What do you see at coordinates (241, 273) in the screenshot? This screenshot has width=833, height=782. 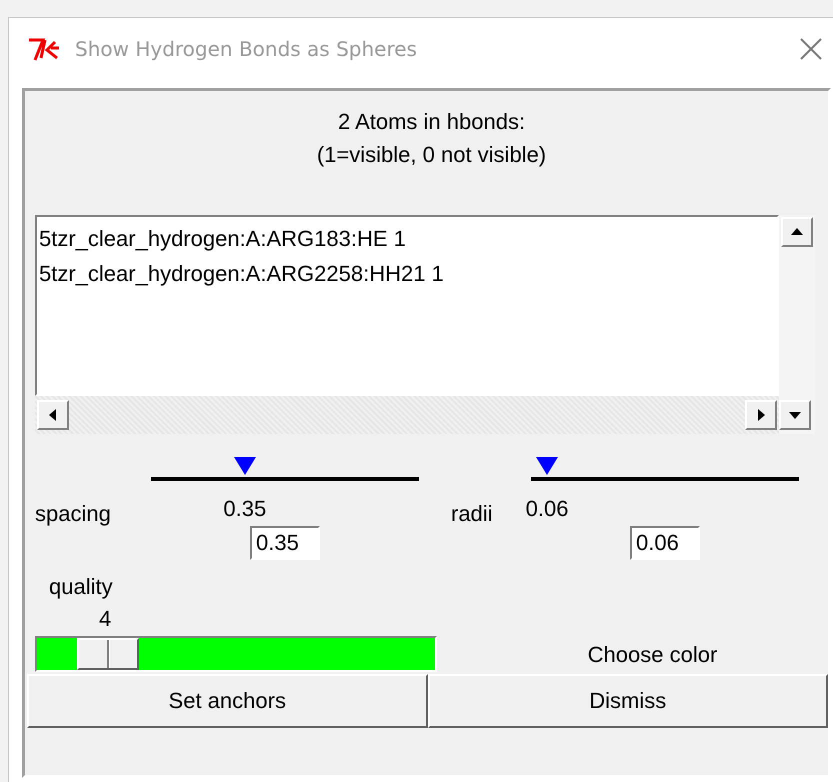 I see `list-item: 5tzr_clear_hydrogen:A:ARG2258:HH21 1` at bounding box center [241, 273].